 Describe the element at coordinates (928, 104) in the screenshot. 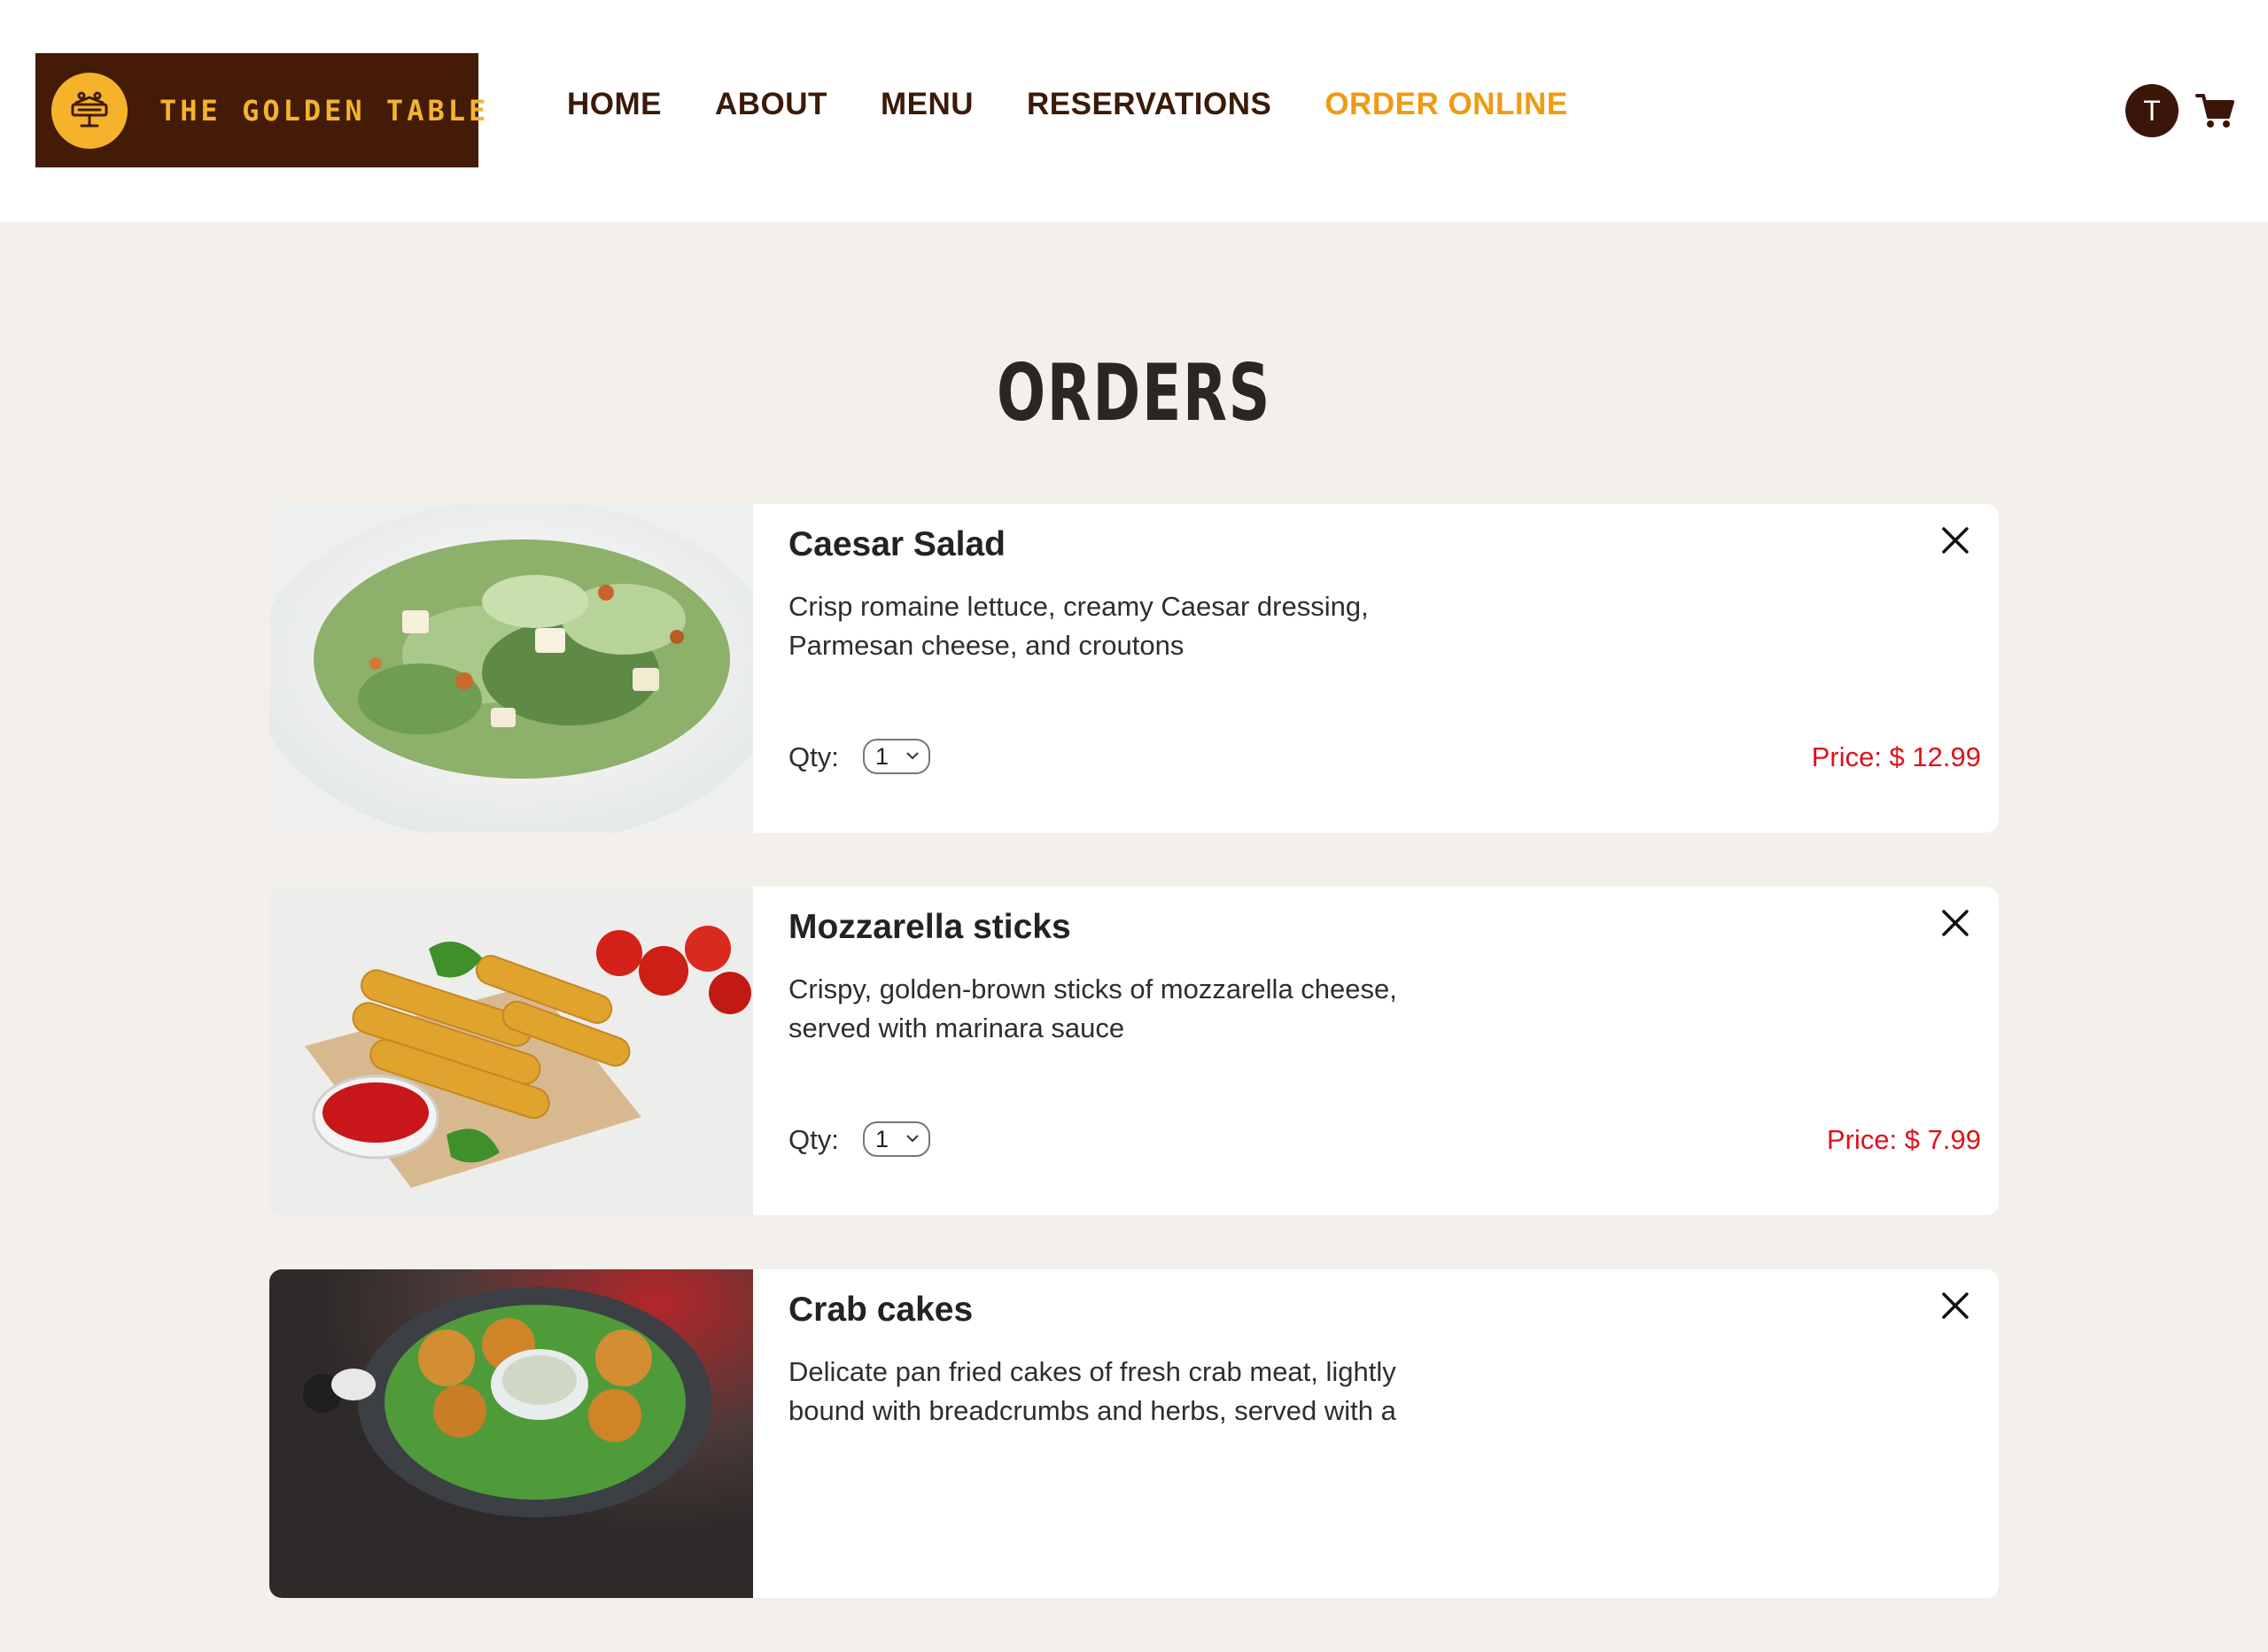

I see `nav-menu: MENU` at that location.